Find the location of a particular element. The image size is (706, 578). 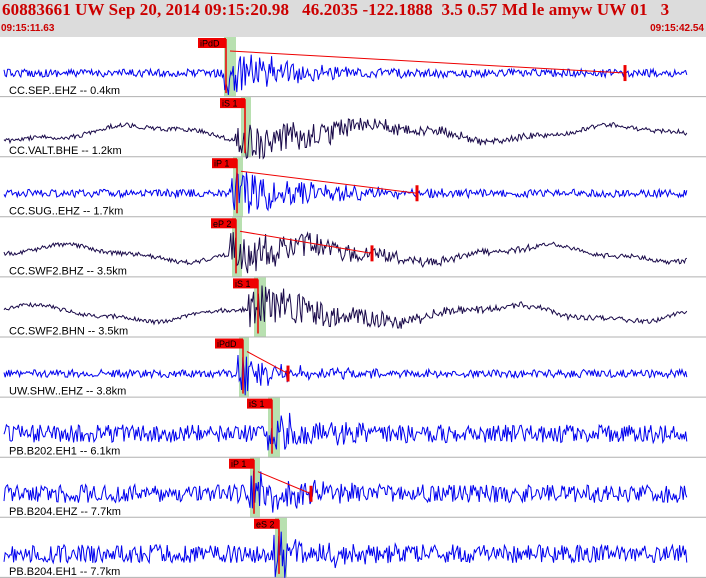

trace-panel: iP 1 CC.SUG..EHZ -- 1.7km is located at coordinates (353, 188).